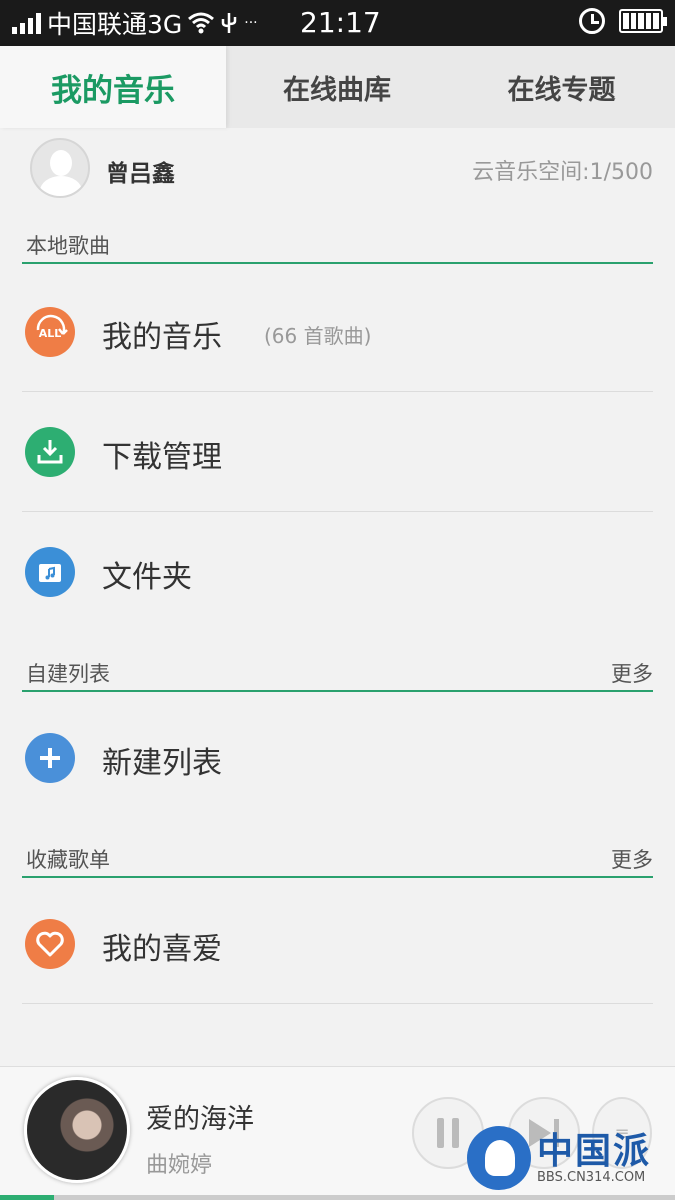  I want to click on alarm-icon, so click(592, 21).